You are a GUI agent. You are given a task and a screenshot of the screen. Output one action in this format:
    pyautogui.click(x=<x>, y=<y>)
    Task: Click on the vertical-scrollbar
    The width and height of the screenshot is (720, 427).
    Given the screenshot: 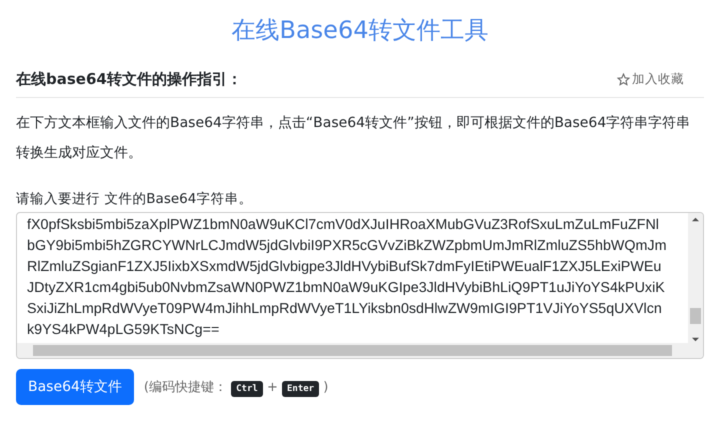 What is the action you would take?
    pyautogui.click(x=695, y=285)
    